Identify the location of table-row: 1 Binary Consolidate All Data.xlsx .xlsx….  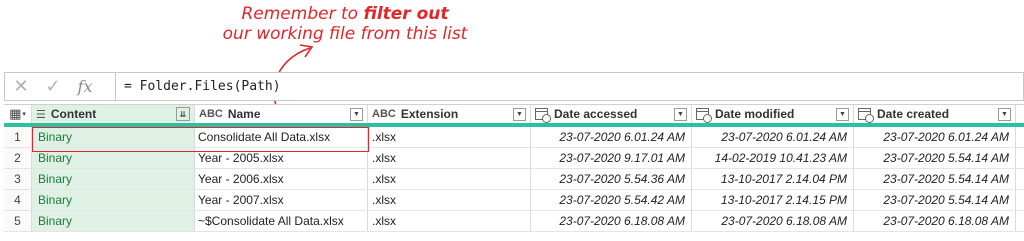
(514, 137).